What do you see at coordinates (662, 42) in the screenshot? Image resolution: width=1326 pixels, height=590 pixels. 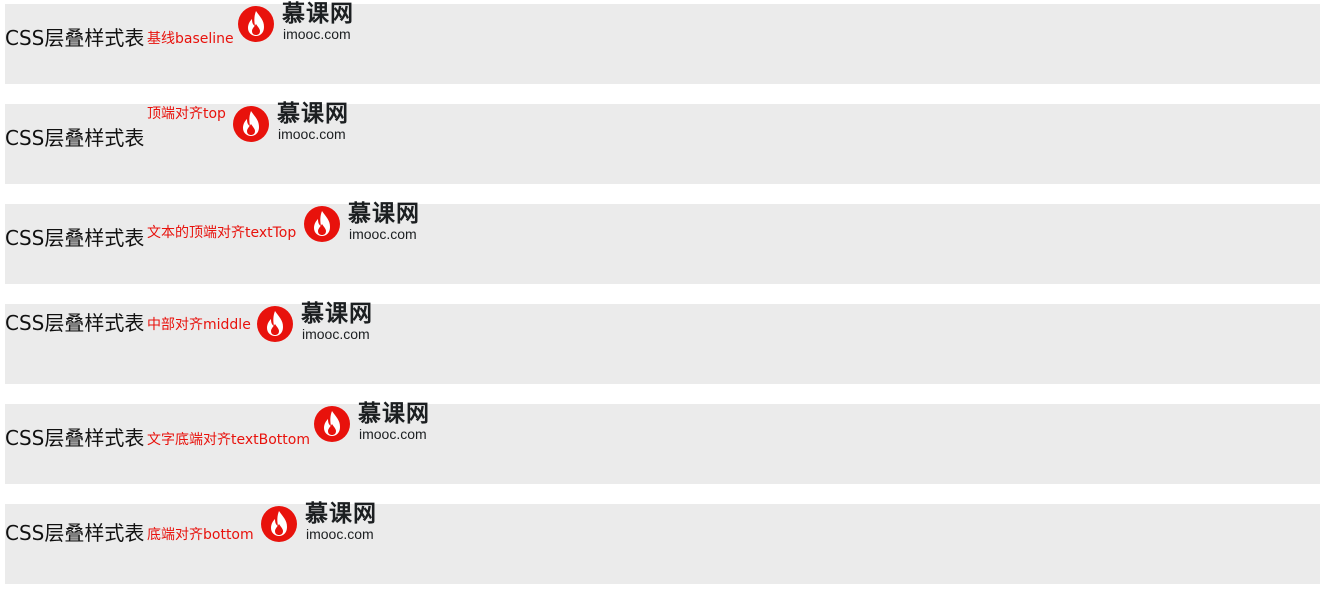 I see `demo-row-baseline: CSS层叠样式表 基线baseline 慕课网 imooc.com` at bounding box center [662, 42].